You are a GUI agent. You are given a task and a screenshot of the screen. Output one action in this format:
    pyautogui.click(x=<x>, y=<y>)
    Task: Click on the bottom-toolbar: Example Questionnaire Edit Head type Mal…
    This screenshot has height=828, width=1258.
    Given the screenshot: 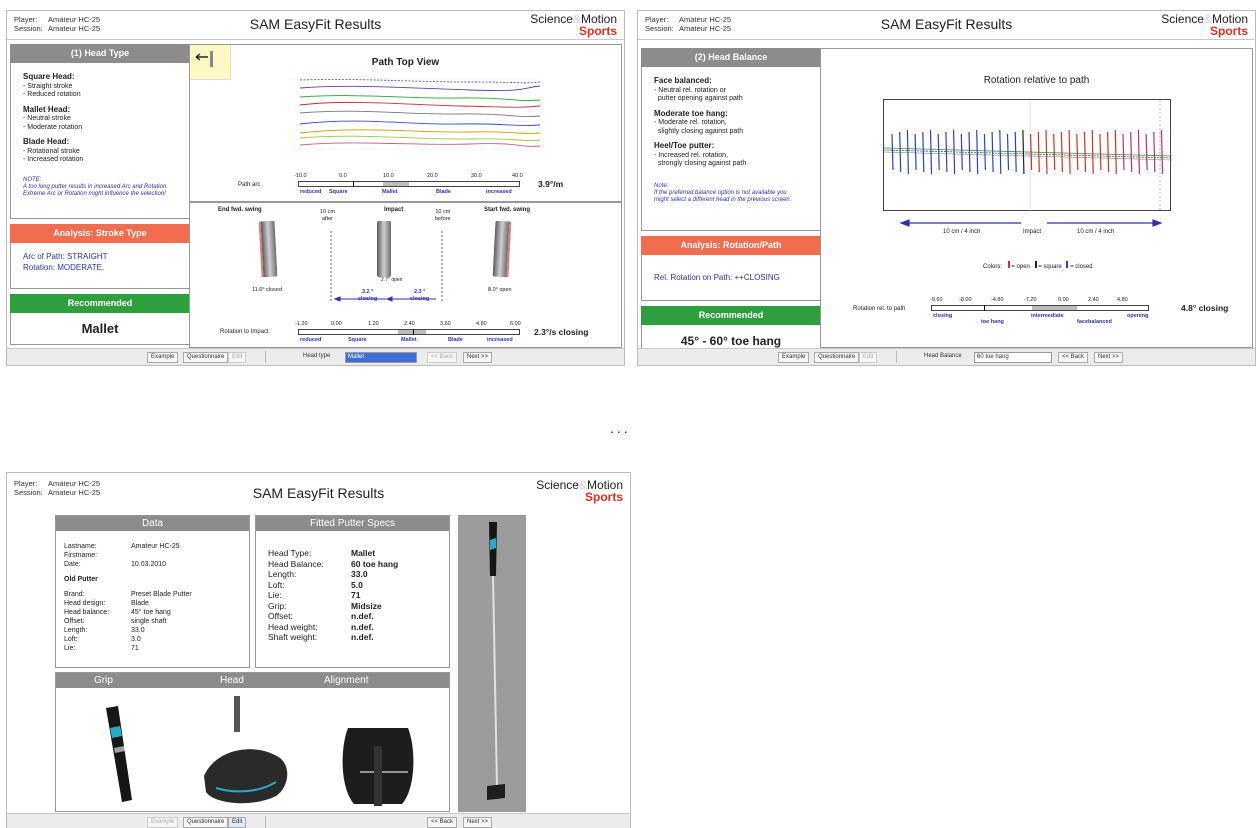 What is the action you would take?
    pyautogui.click(x=315, y=356)
    